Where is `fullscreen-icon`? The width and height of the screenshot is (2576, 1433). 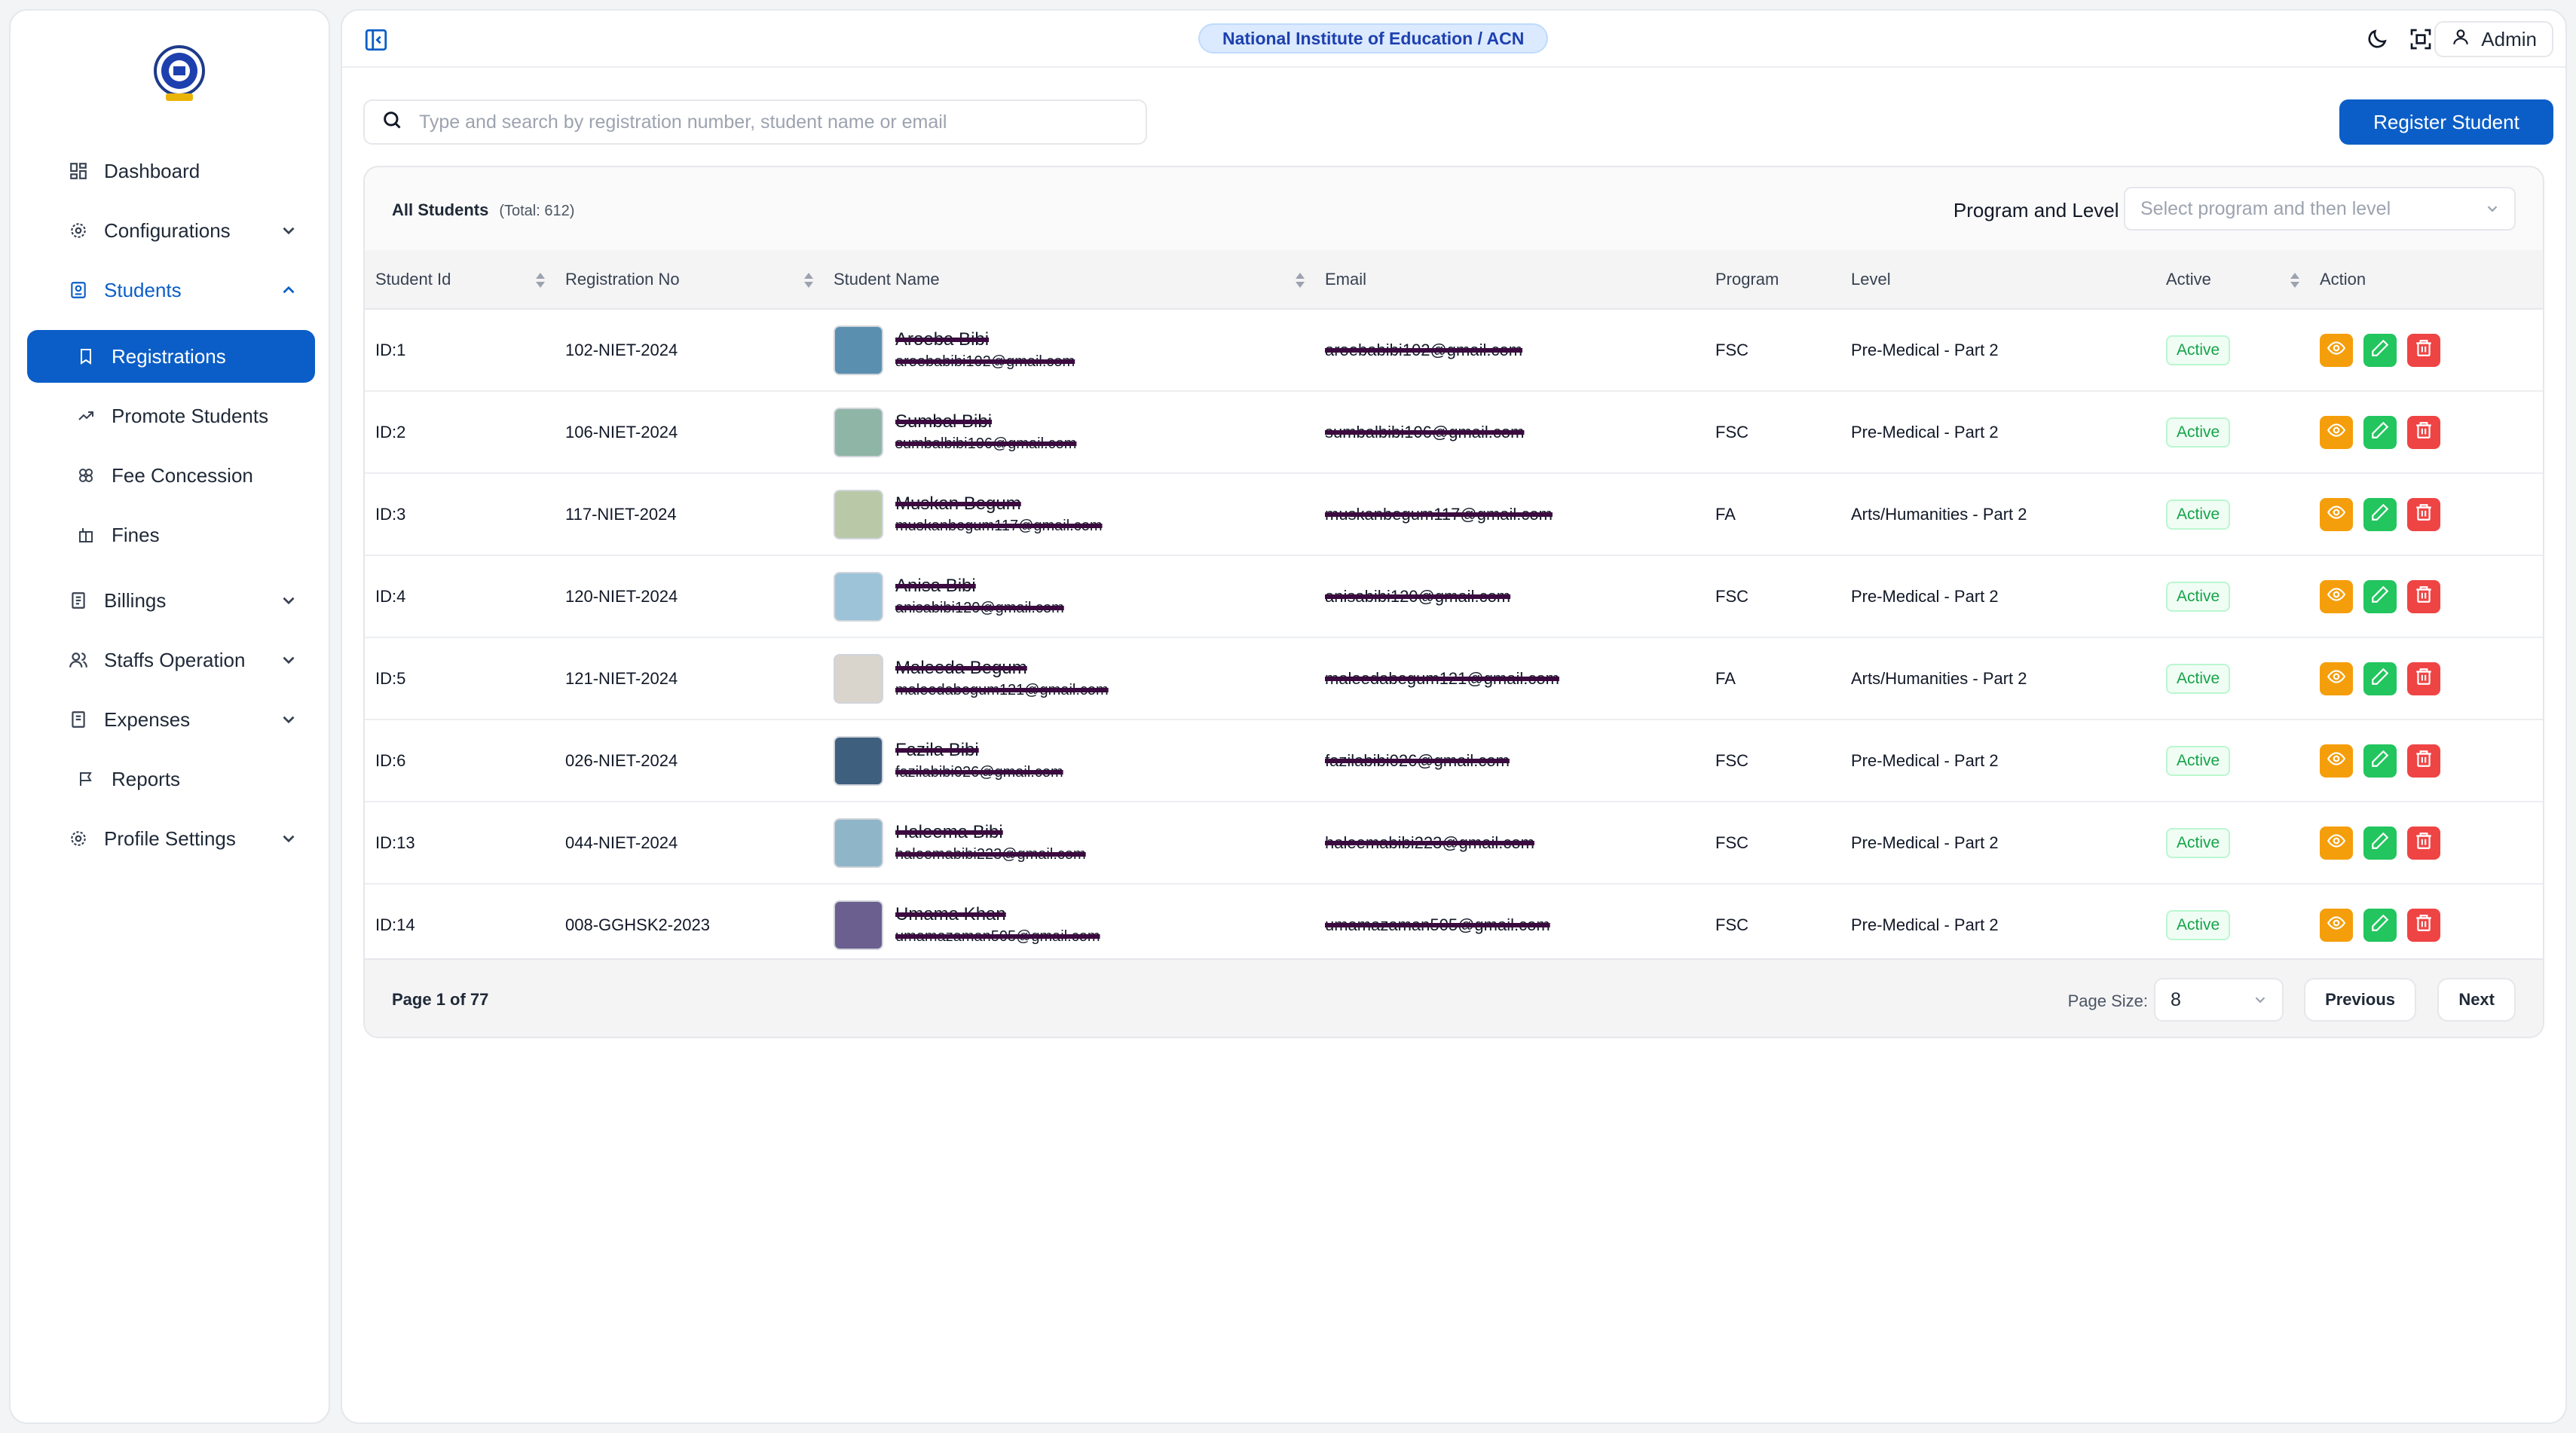 fullscreen-icon is located at coordinates (2421, 39).